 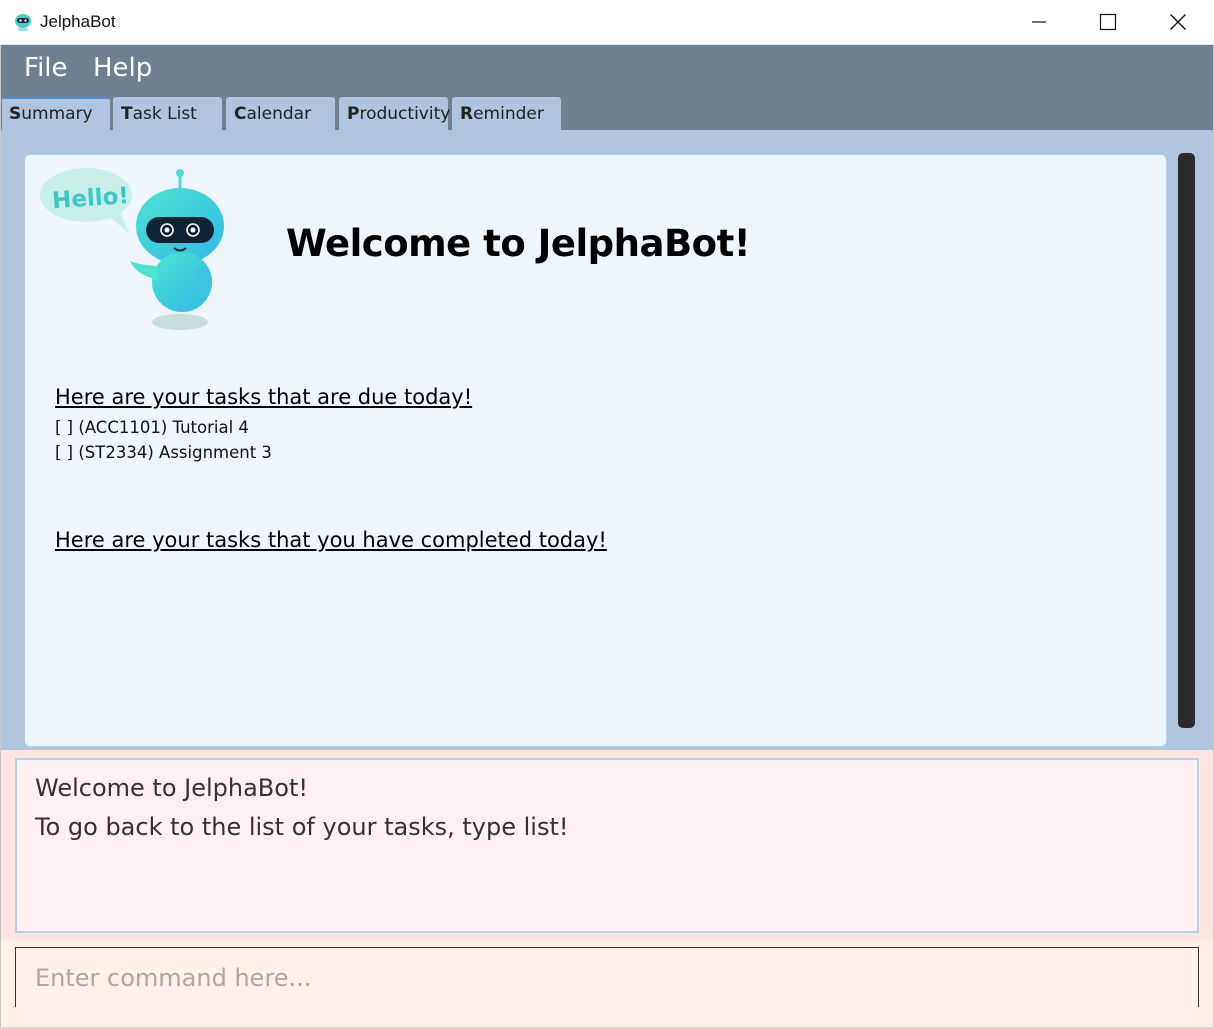 What do you see at coordinates (1186, 440) in the screenshot?
I see `vertical-scrollbar` at bounding box center [1186, 440].